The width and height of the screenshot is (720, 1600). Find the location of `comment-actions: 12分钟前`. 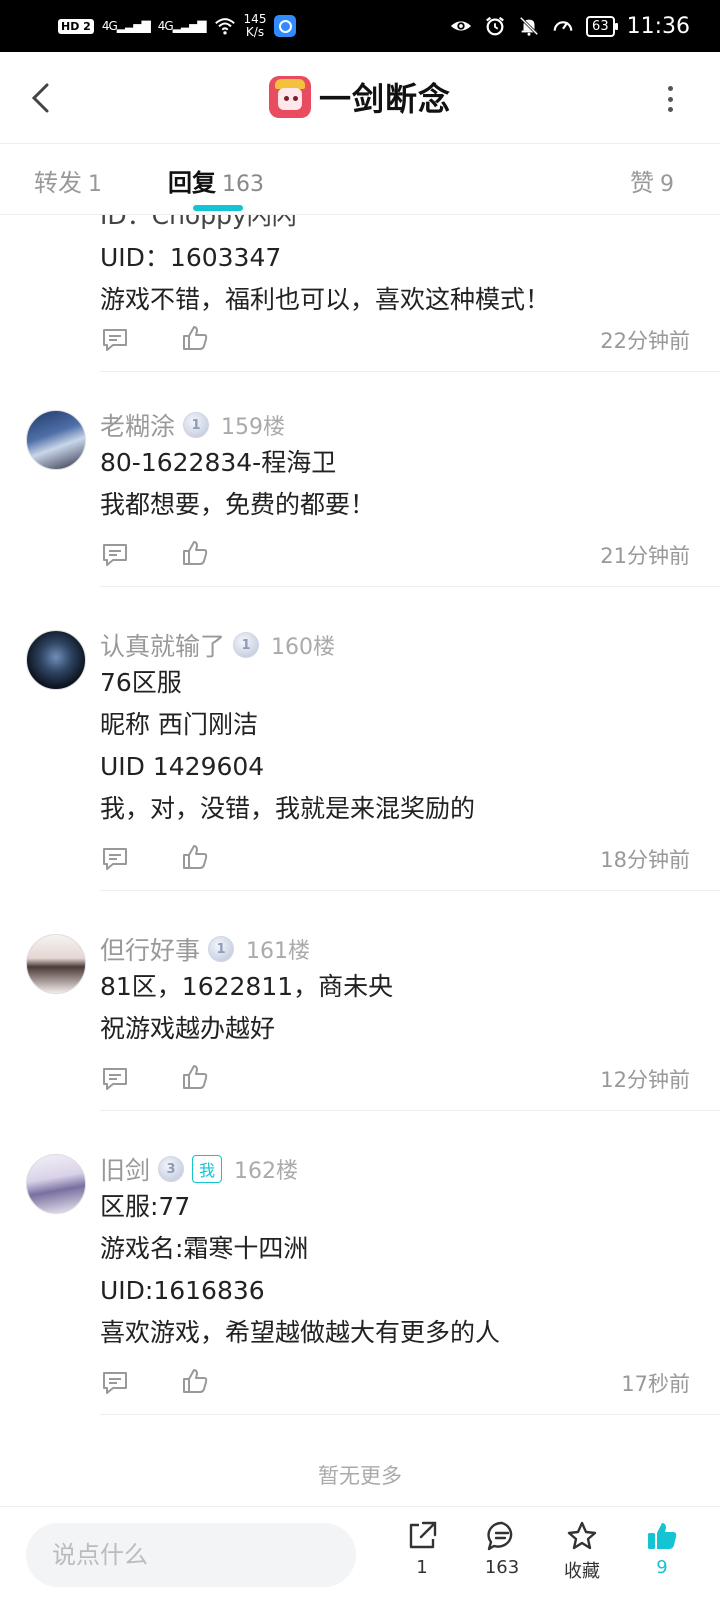

comment-actions: 12分钟前 is located at coordinates (395, 1078).